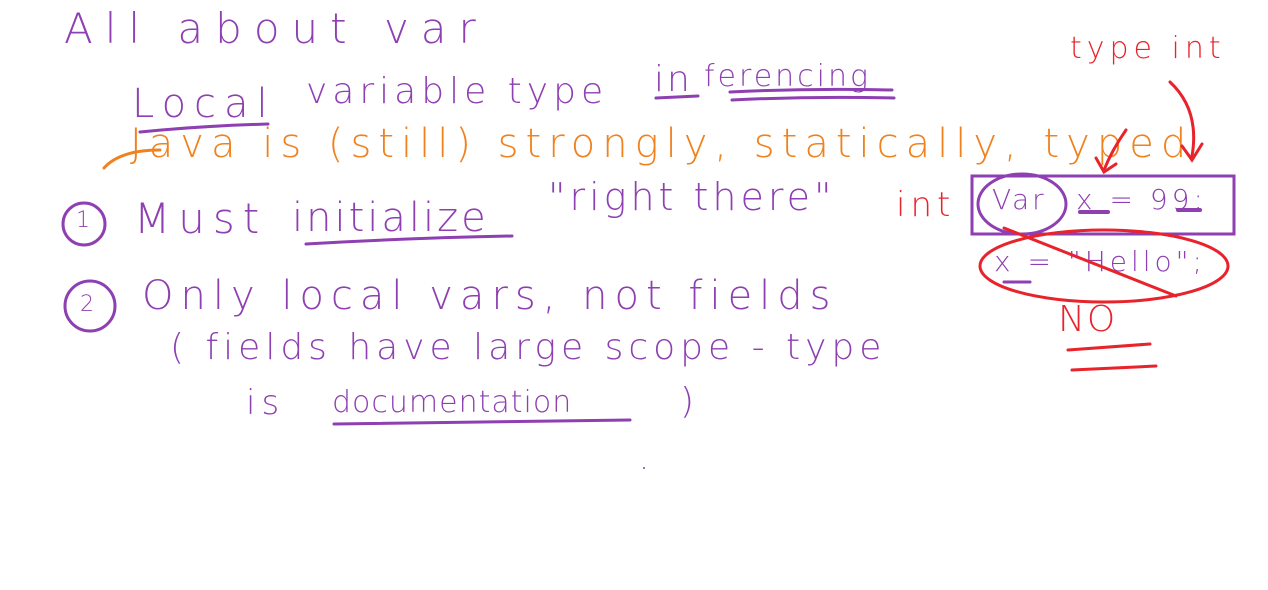 Image resolution: width=1268 pixels, height=590 pixels. I want to click on documentation-underline, so click(482, 422).